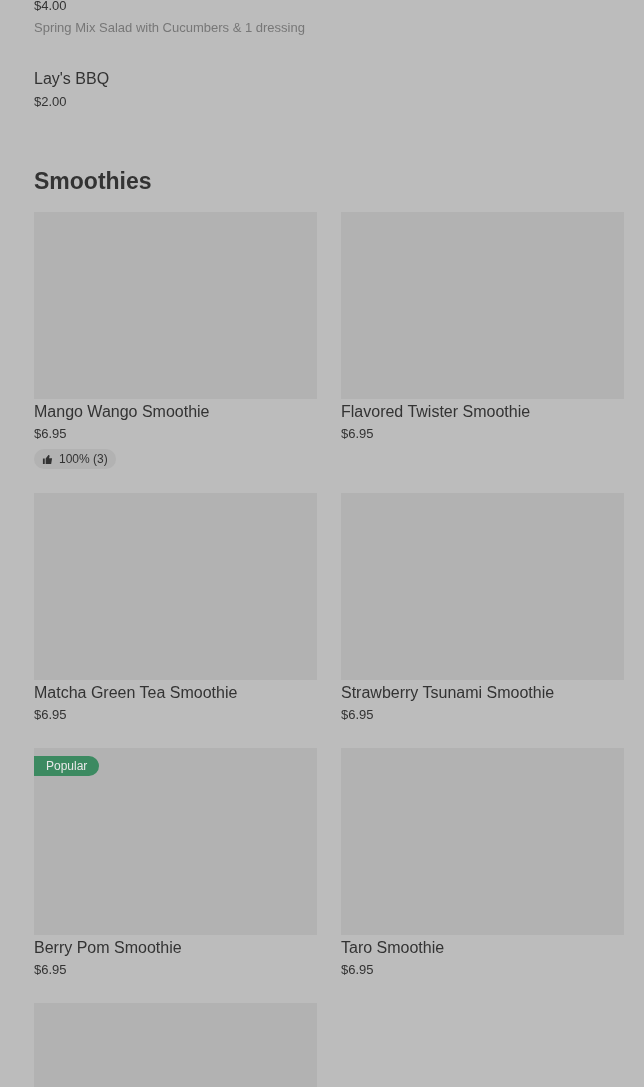 Image resolution: width=644 pixels, height=1087 pixels. What do you see at coordinates (47, 459) in the screenshot?
I see `thumbs-up-icon` at bounding box center [47, 459].